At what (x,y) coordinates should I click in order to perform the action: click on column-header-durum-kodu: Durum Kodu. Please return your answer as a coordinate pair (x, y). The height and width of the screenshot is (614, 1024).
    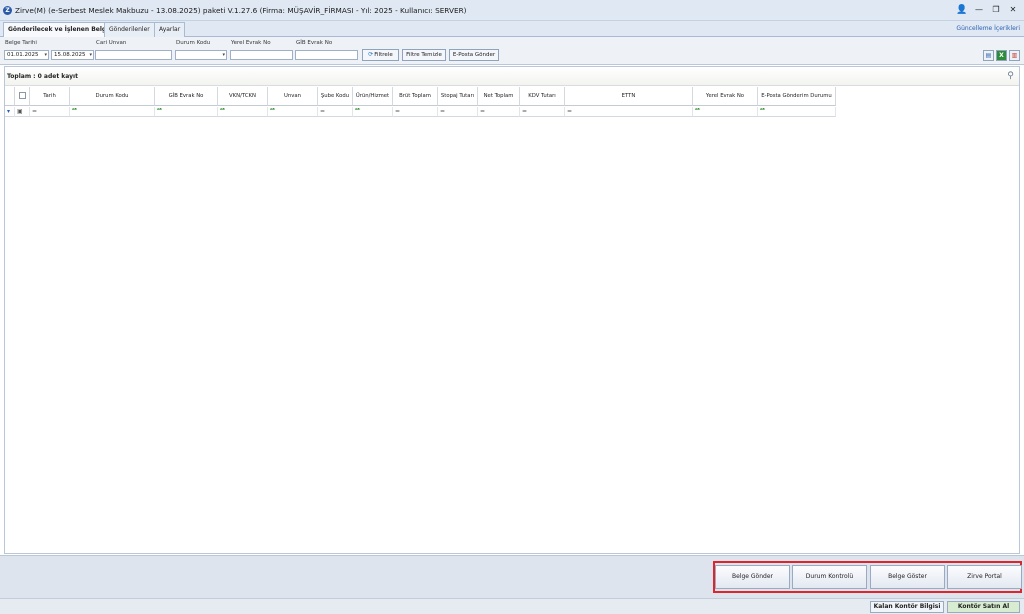
    Looking at the image, I should click on (112, 96).